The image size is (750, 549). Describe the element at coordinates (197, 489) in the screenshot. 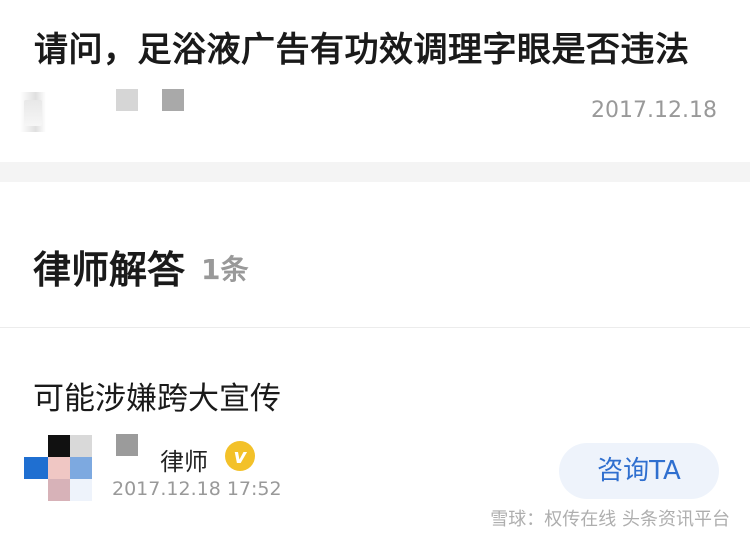

I see `answer-timestamp: 2017.12.18 17:52` at that location.